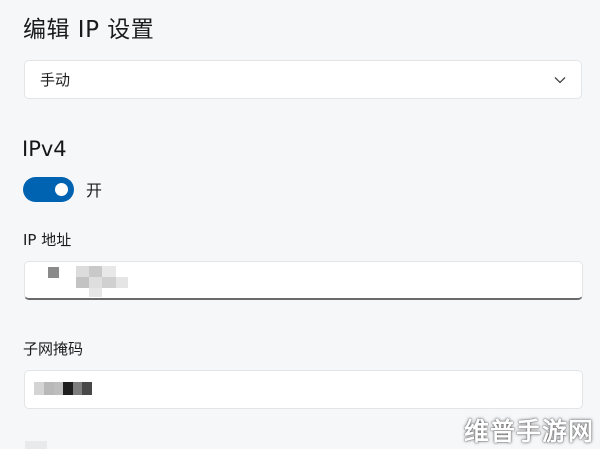 Image resolution: width=600 pixels, height=449 pixels. I want to click on toggle-knob, so click(61, 189).